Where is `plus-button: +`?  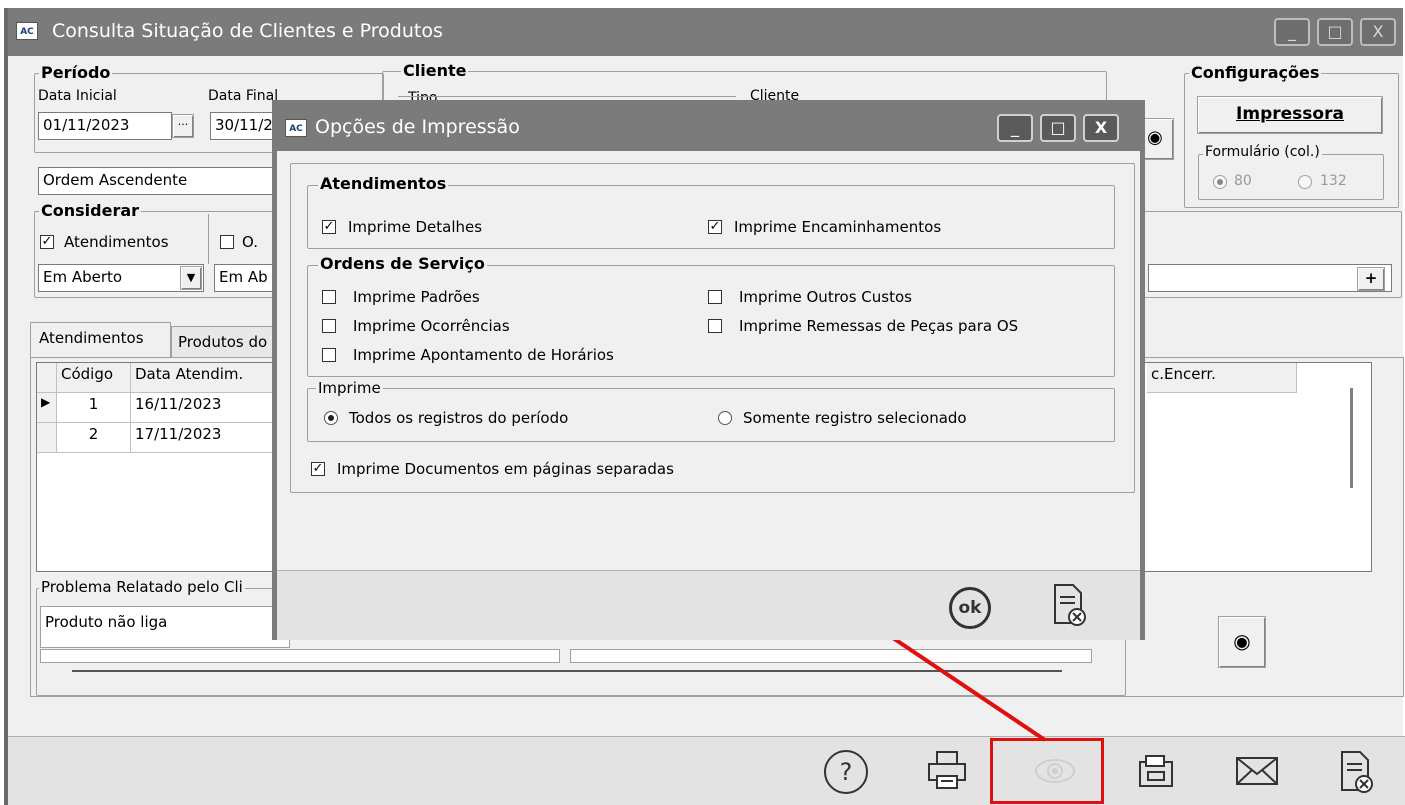 plus-button: + is located at coordinates (1371, 279).